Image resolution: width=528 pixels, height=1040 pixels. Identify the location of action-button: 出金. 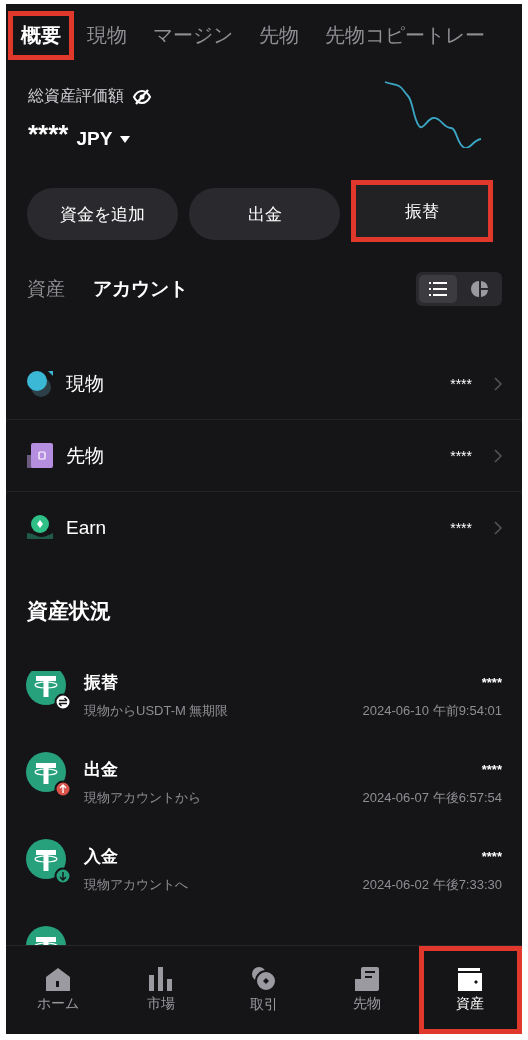
(264, 214).